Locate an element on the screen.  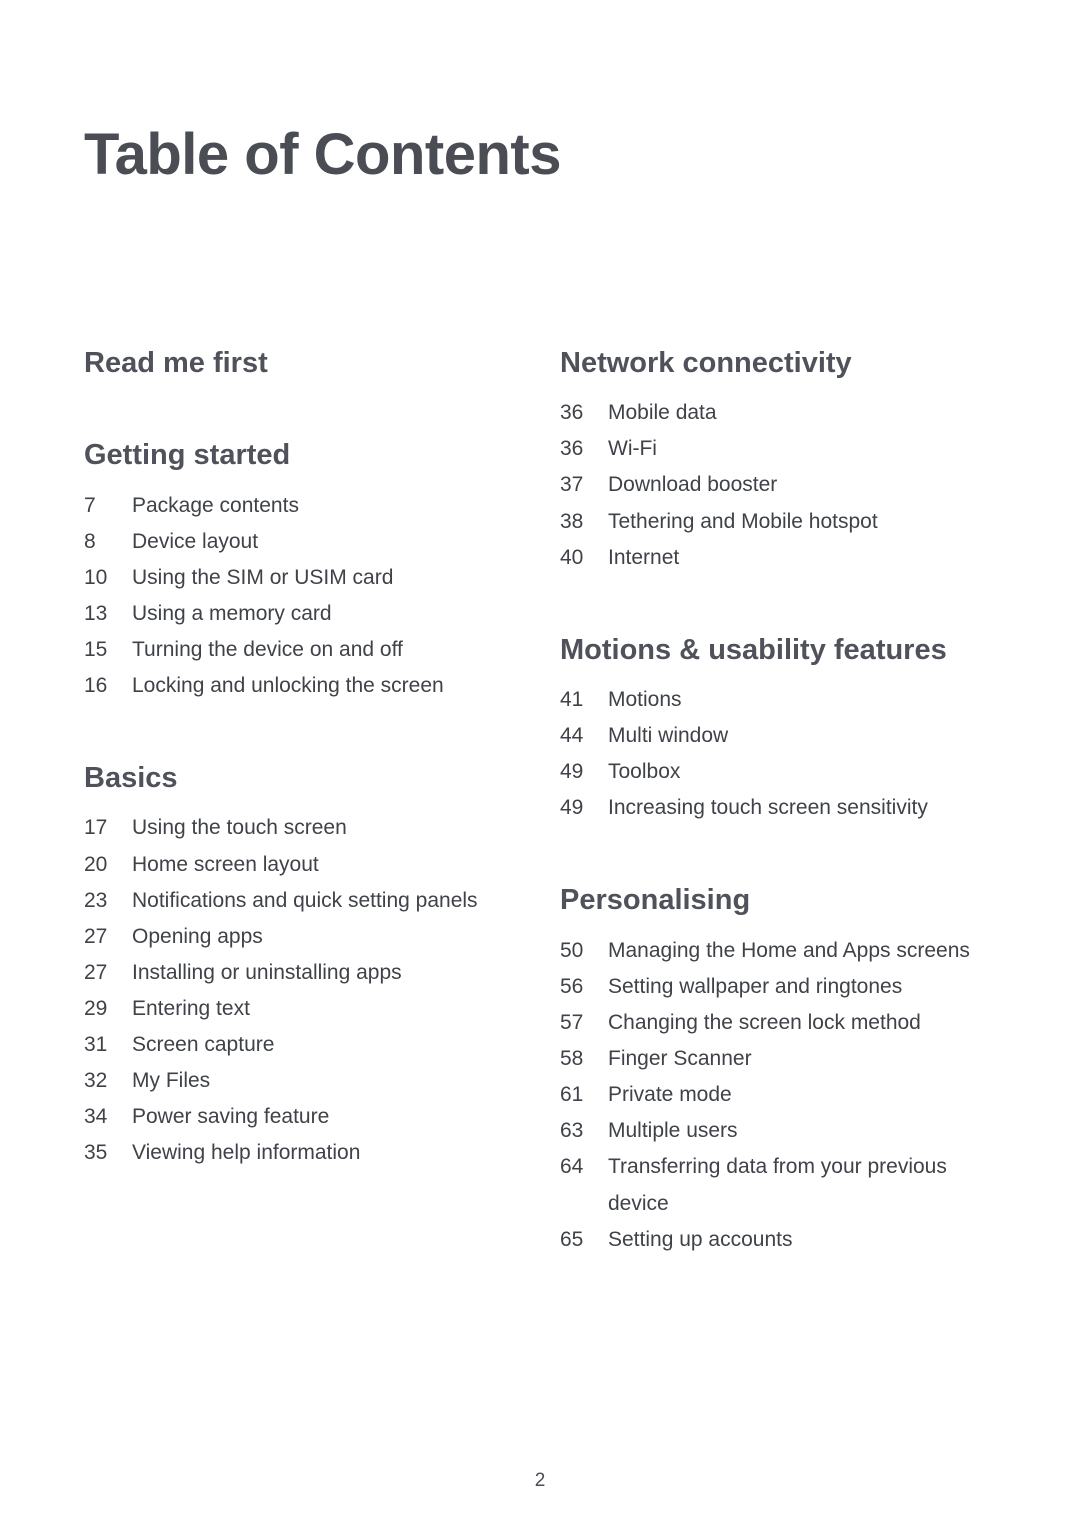
toc-entry-label: Managing the Home and Apps screens is located at coordinates (789, 950).